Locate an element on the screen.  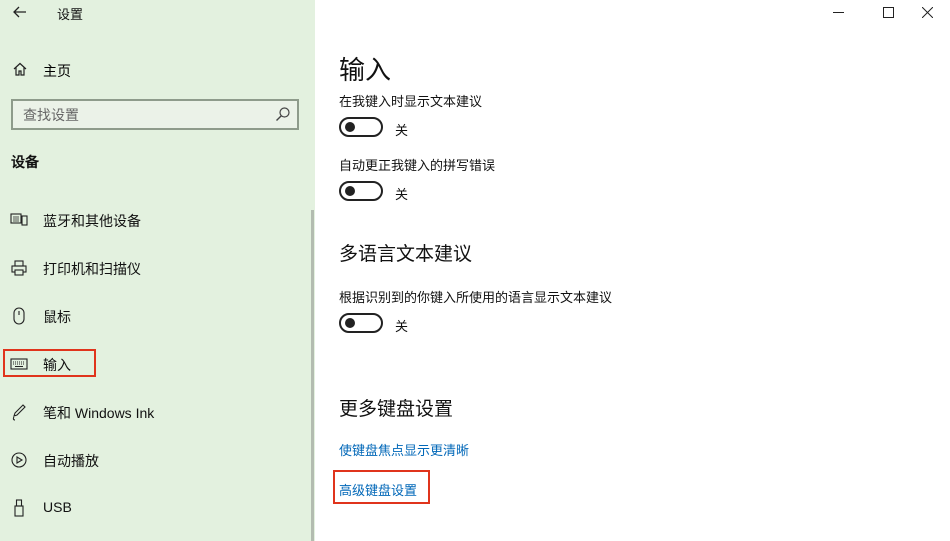
keyboard-icon is located at coordinates (19, 364).